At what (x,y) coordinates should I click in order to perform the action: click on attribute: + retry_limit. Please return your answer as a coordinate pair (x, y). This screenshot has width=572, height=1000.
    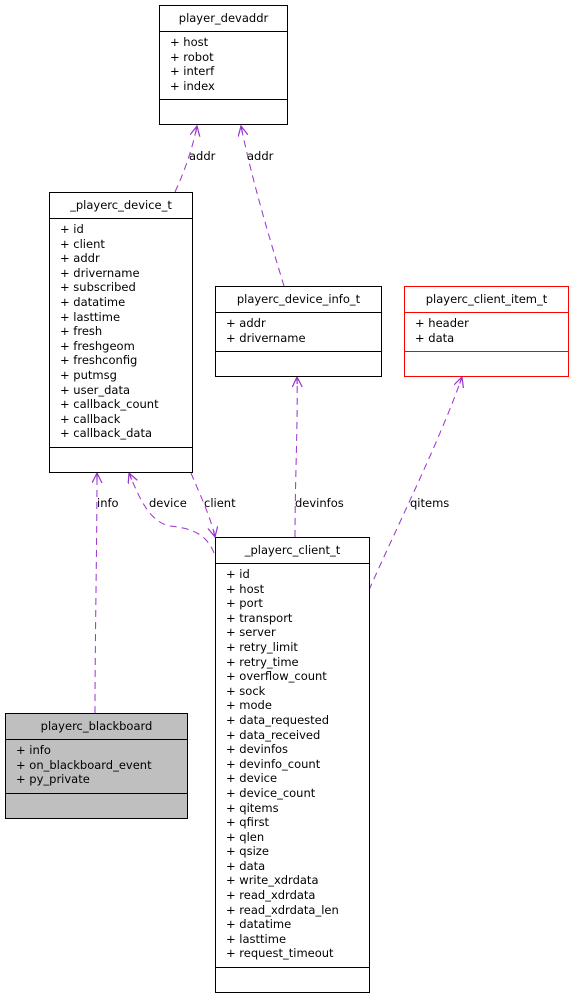
    Looking at the image, I should click on (262, 646).